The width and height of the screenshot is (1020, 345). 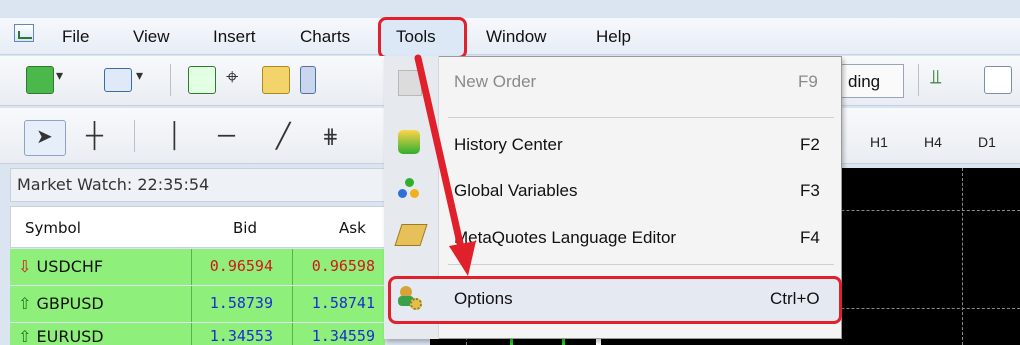 I want to click on annotation-arrow, so click(x=445, y=165).